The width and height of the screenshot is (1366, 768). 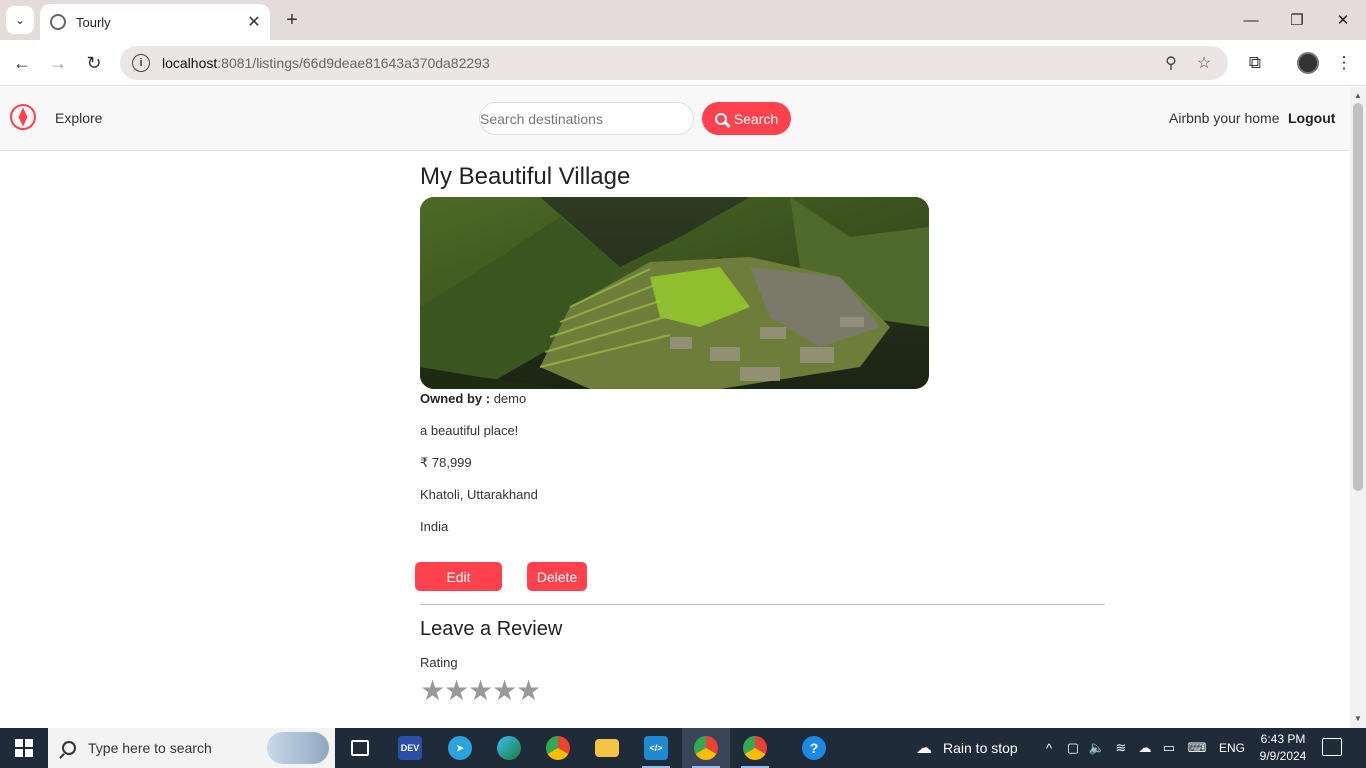 I want to click on extensions-puzzle-icon: ⧉, so click(x=1255, y=63).